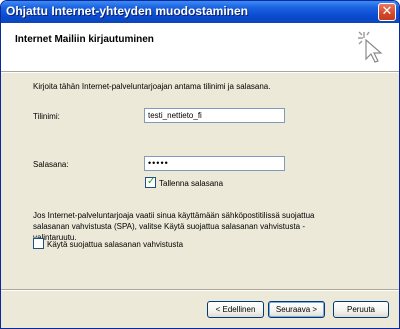  Describe the element at coordinates (46, 116) in the screenshot. I see `account-name-label: Tilinimi:` at that location.